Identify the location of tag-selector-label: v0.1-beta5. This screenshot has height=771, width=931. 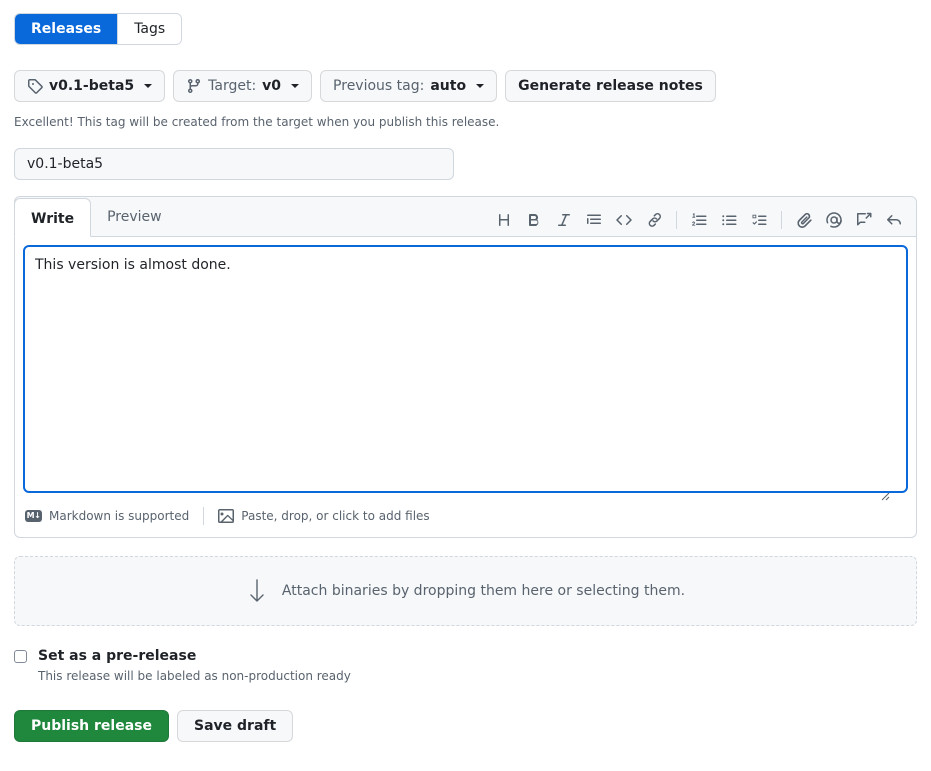
(92, 86).